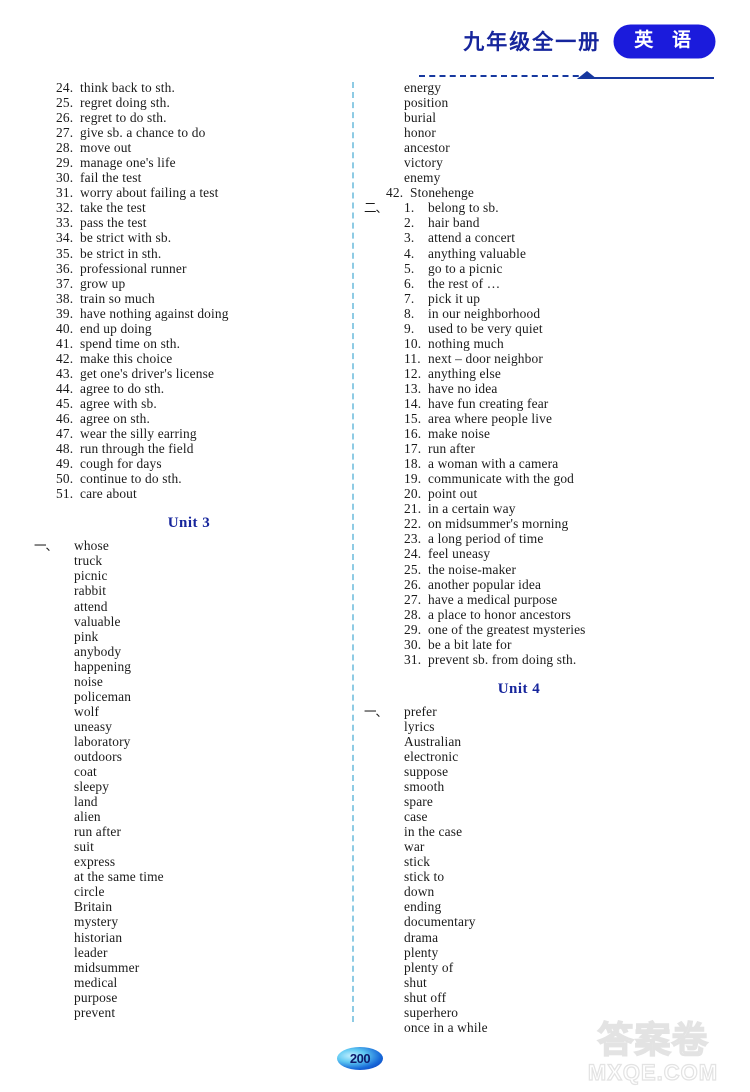 This screenshot has width=750, height=1092. What do you see at coordinates (536, 726) in the screenshot?
I see `word-list-item: lyrics` at bounding box center [536, 726].